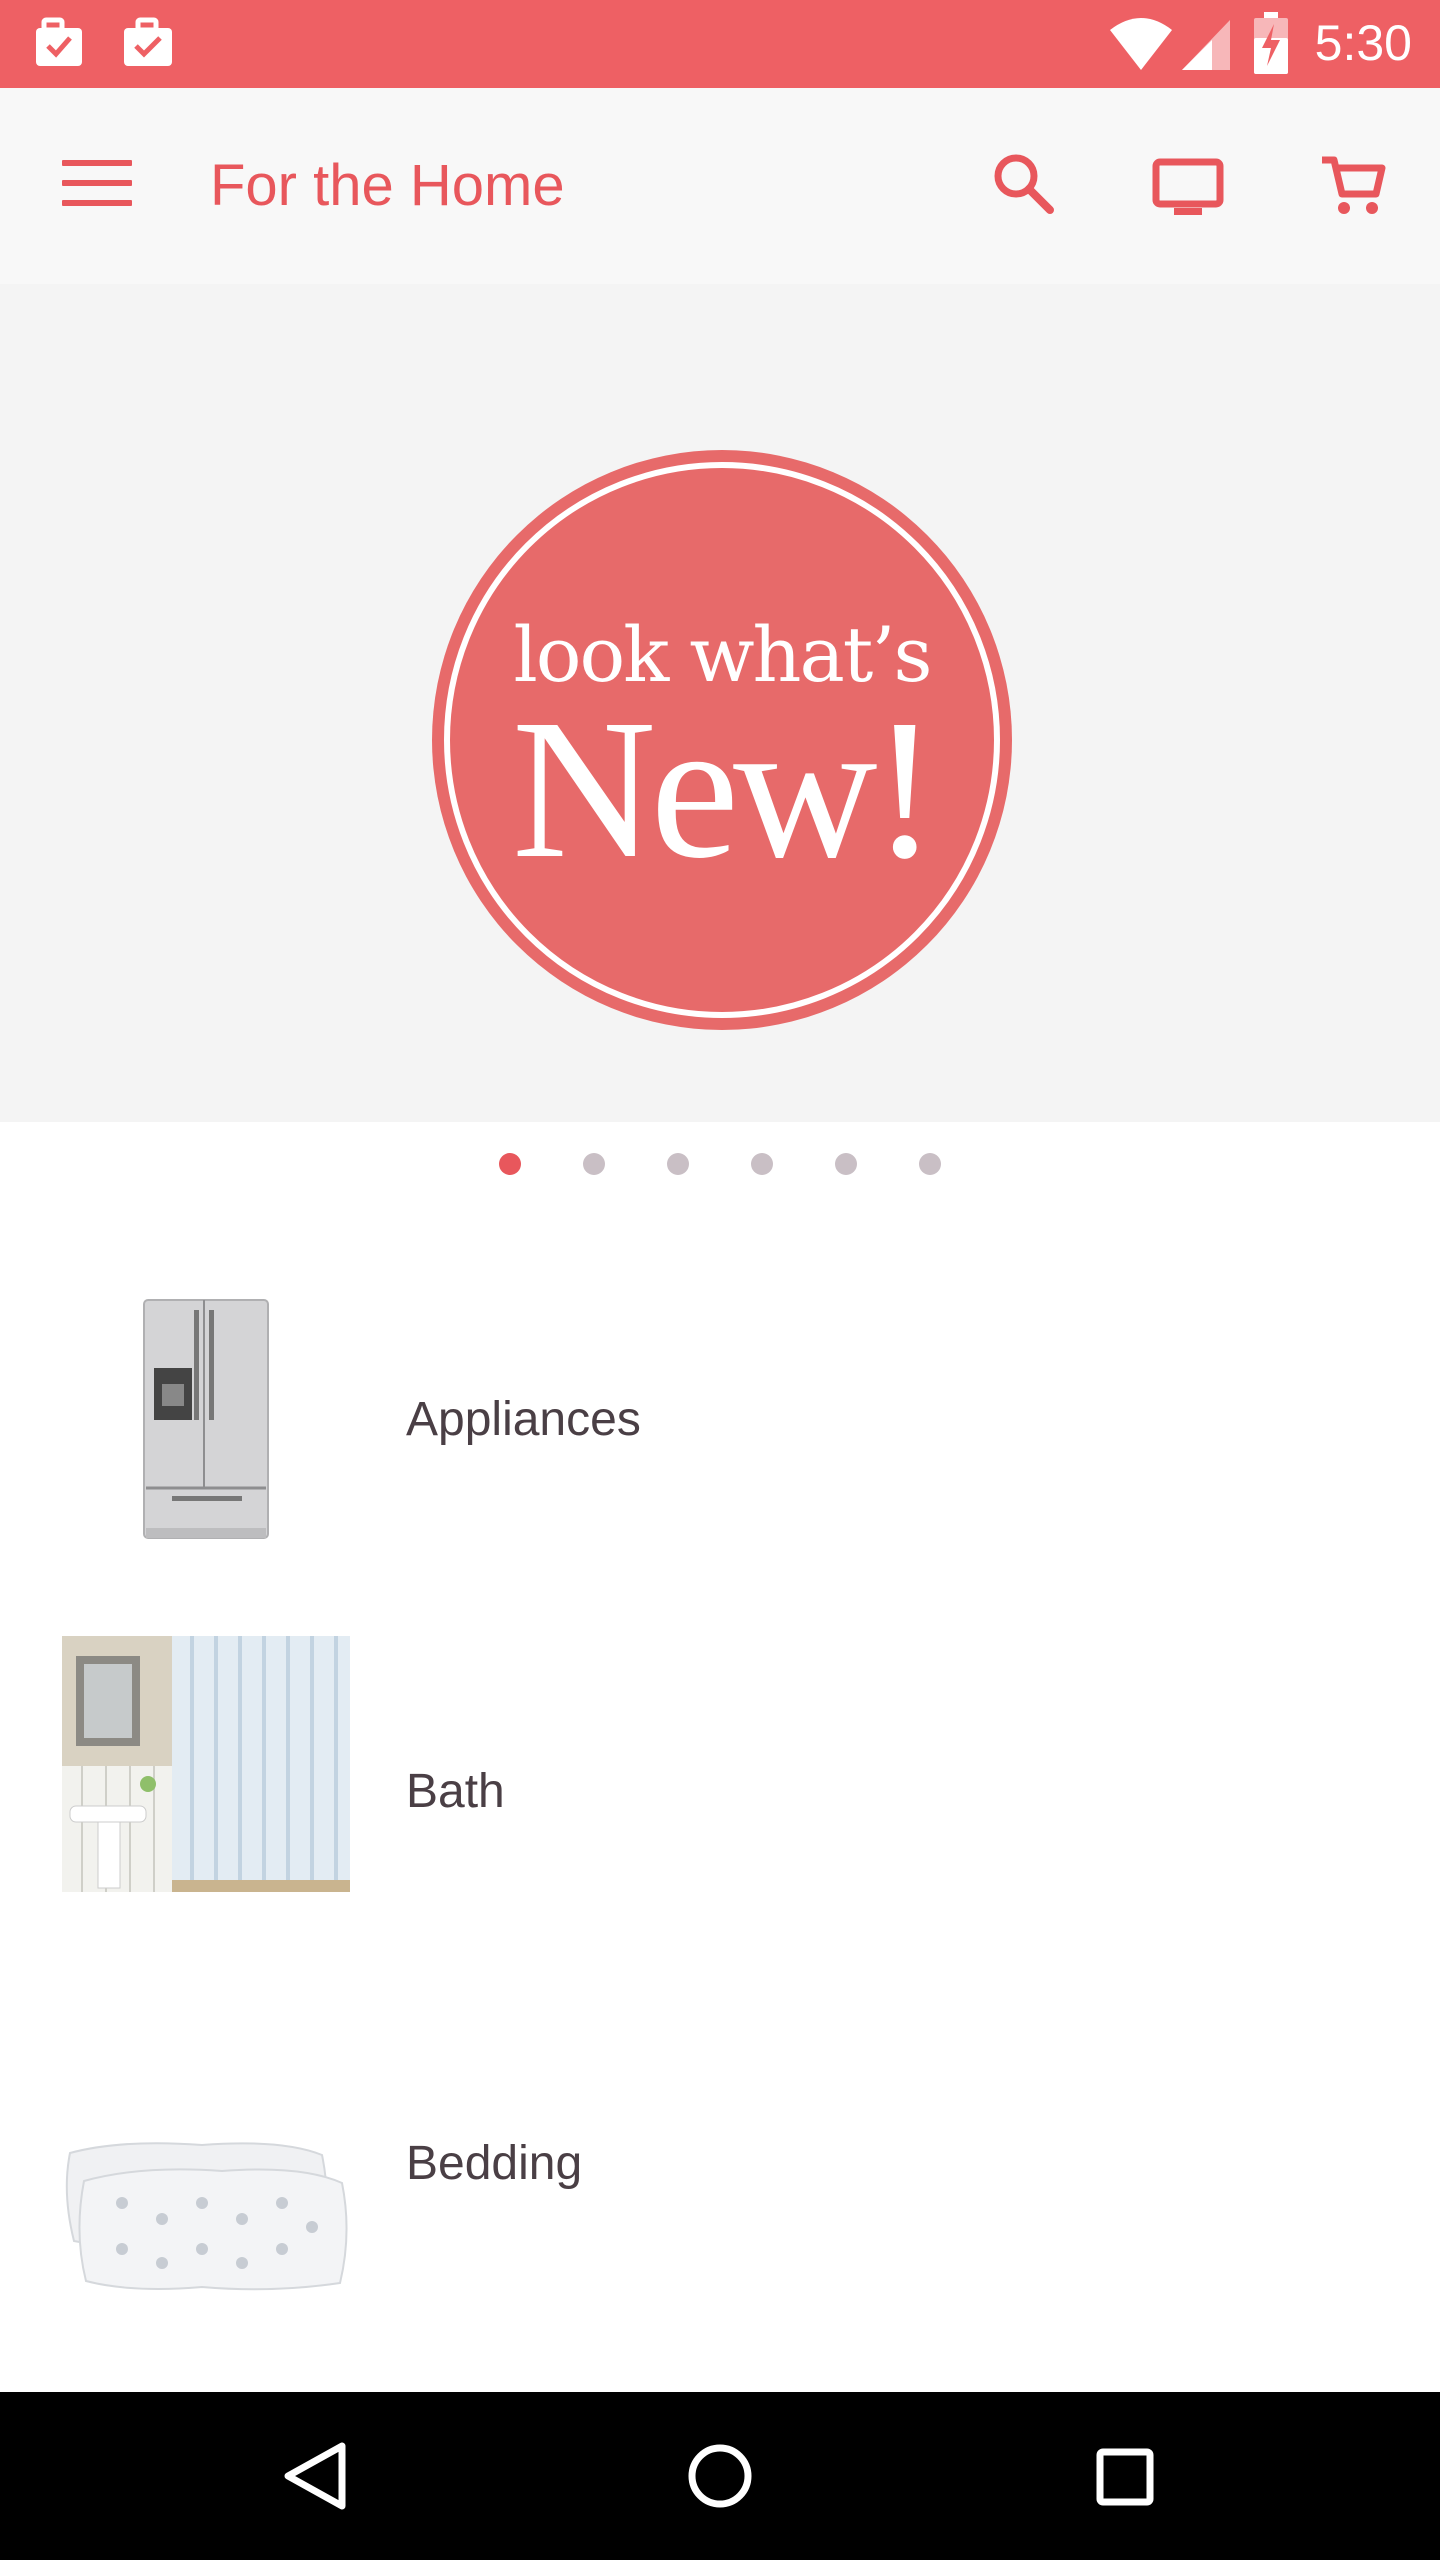 The width and height of the screenshot is (1440, 2560). Describe the element at coordinates (523, 1419) in the screenshot. I see `category-label: Appliances` at that location.